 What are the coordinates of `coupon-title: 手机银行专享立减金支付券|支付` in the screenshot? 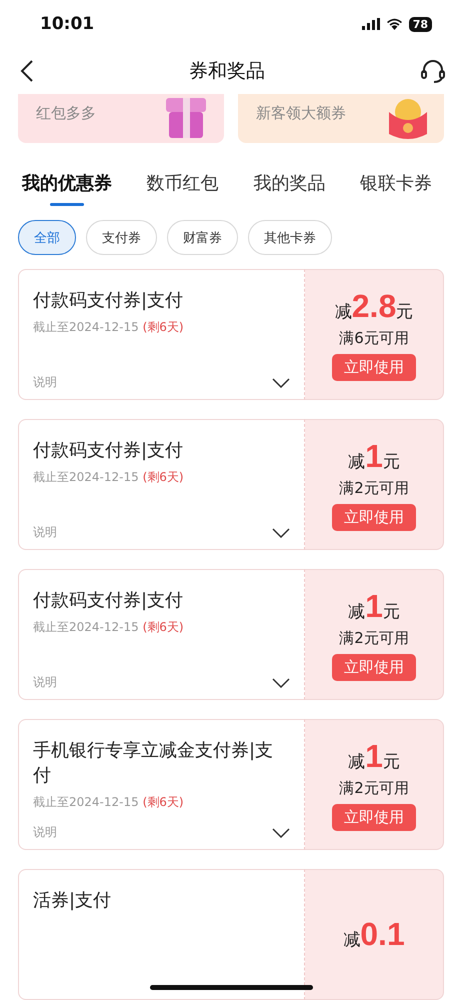 It's located at (153, 763).